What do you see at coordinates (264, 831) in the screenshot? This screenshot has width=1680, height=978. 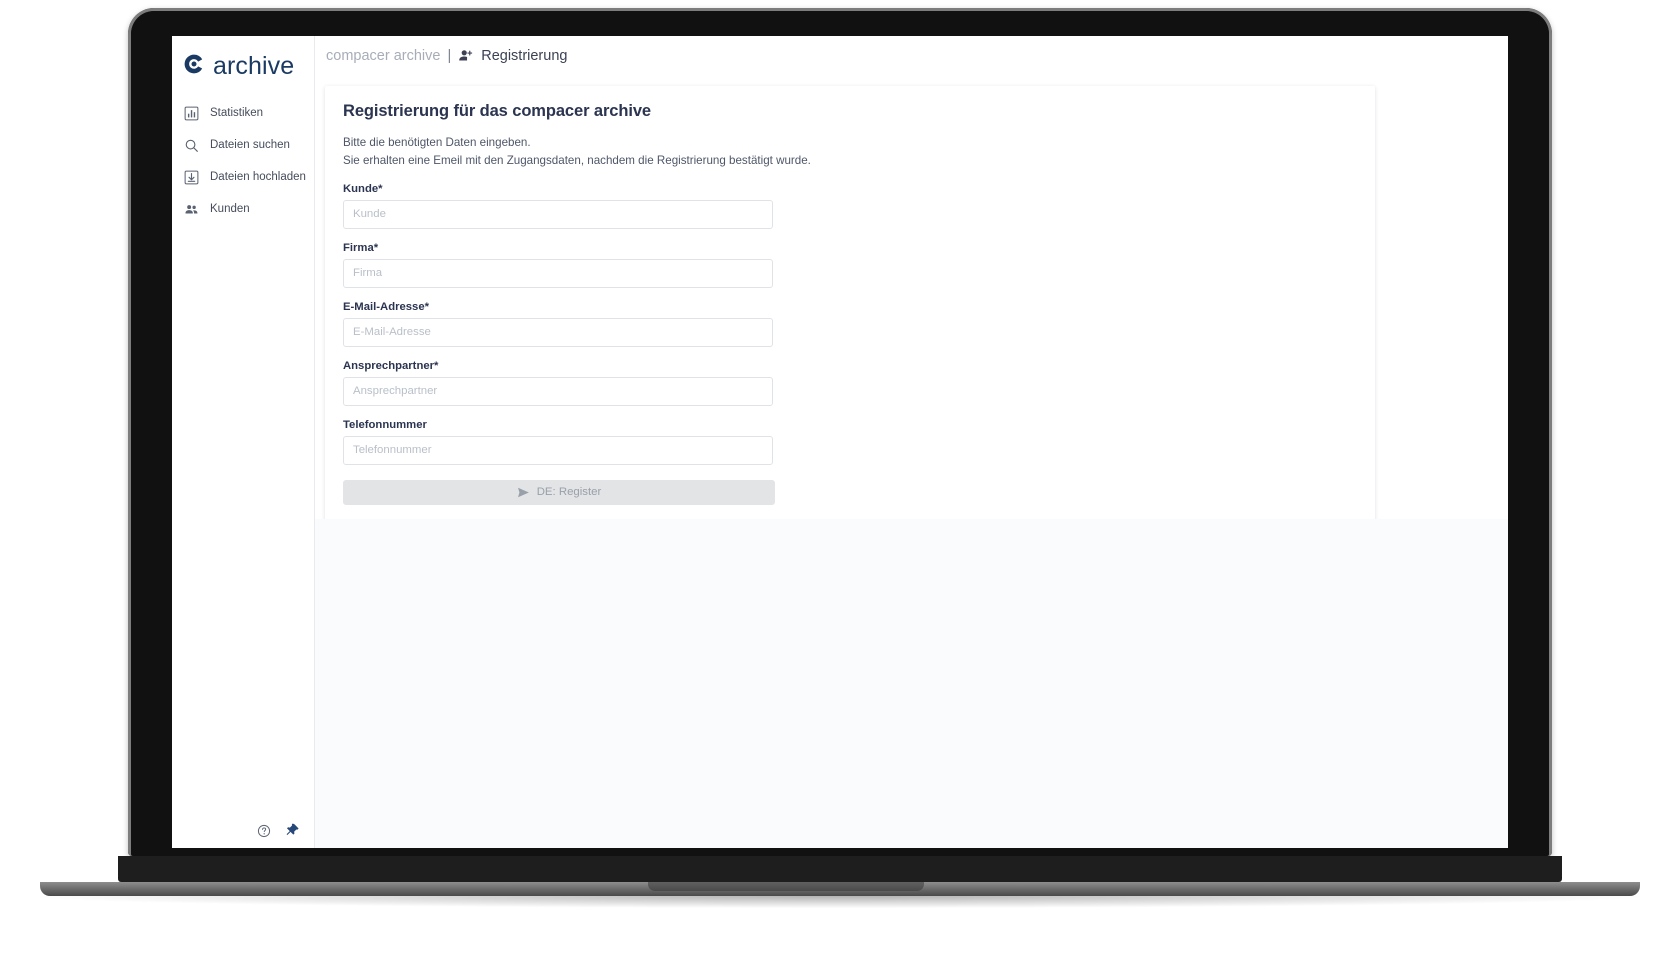 I see `help-circle-icon` at bounding box center [264, 831].